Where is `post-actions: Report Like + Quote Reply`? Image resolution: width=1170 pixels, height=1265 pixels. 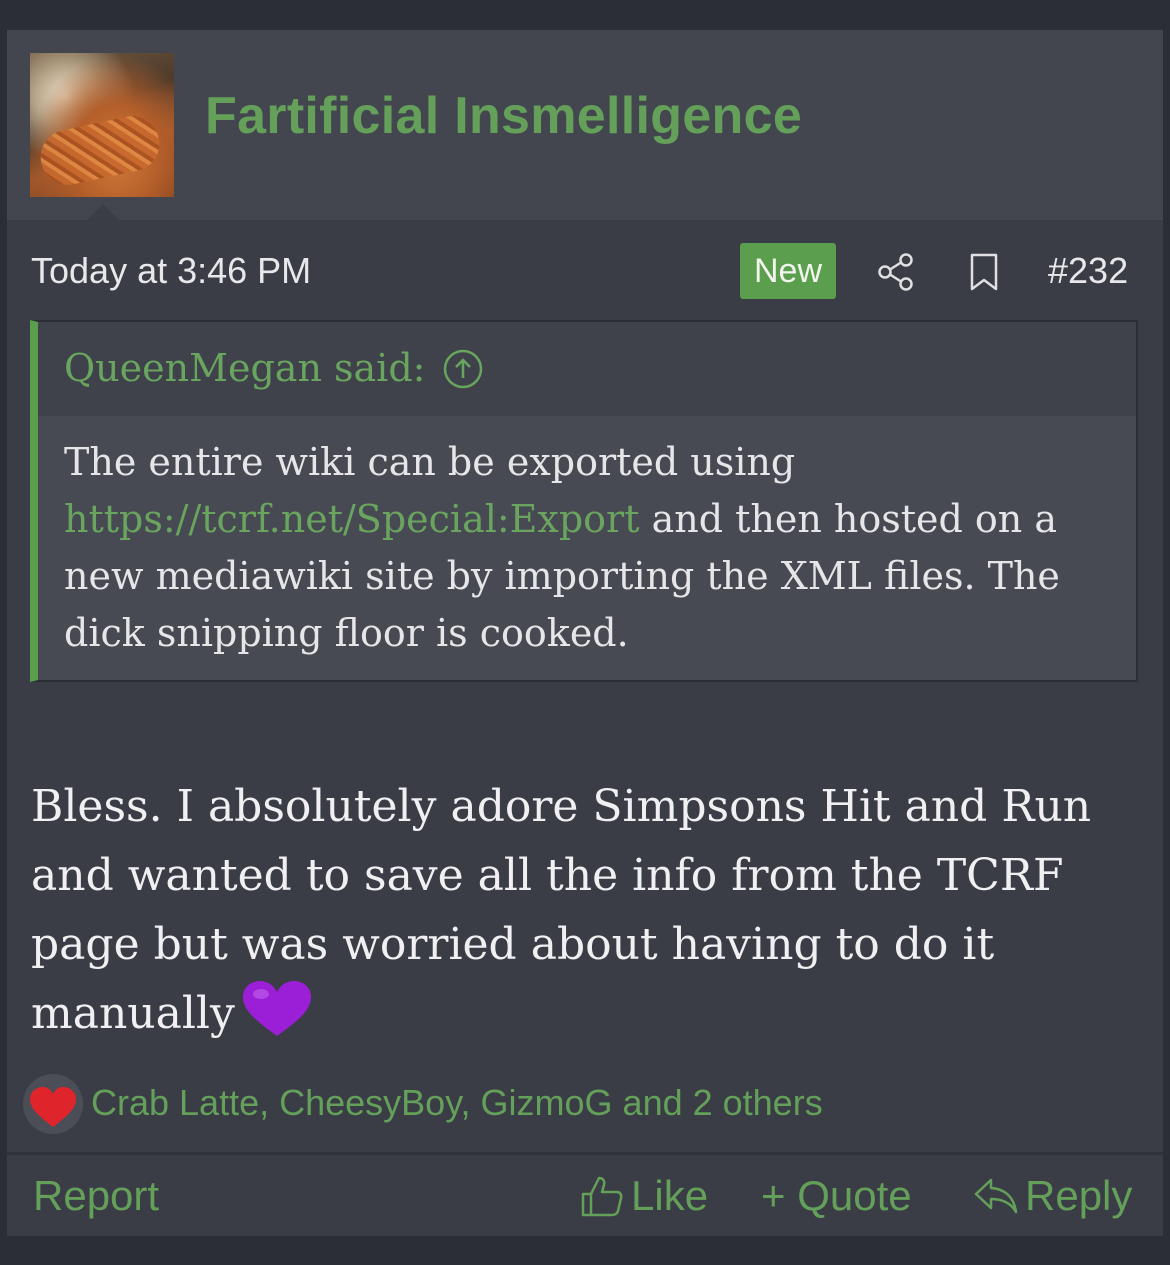 post-actions: Report Like + Quote Reply is located at coordinates (585, 1198).